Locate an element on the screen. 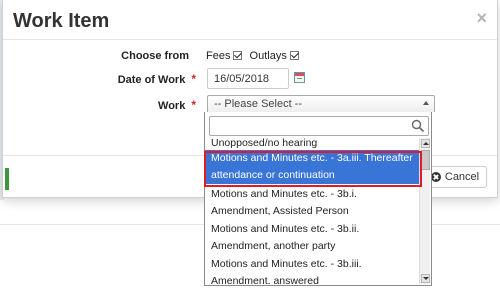  close-icon: × is located at coordinates (481, 18).